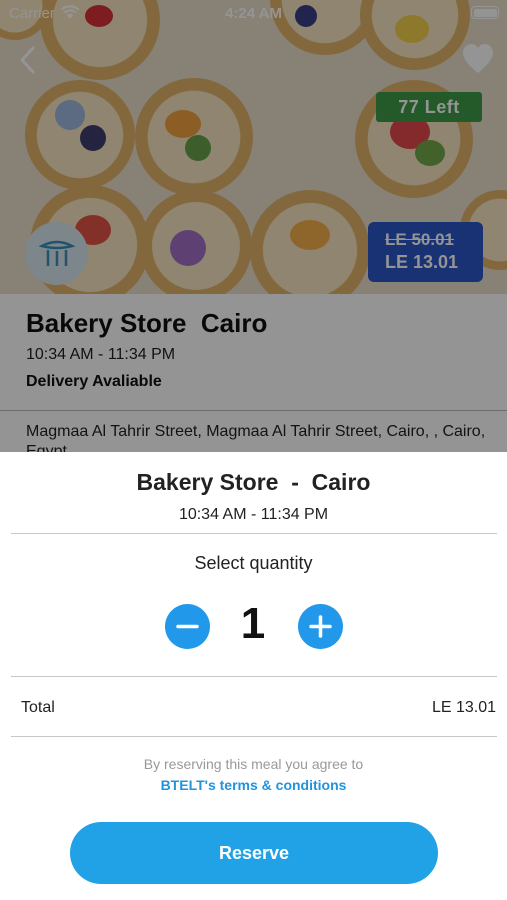 This screenshot has width=507, height=900. What do you see at coordinates (38, 707) in the screenshot?
I see `total-label: Total` at bounding box center [38, 707].